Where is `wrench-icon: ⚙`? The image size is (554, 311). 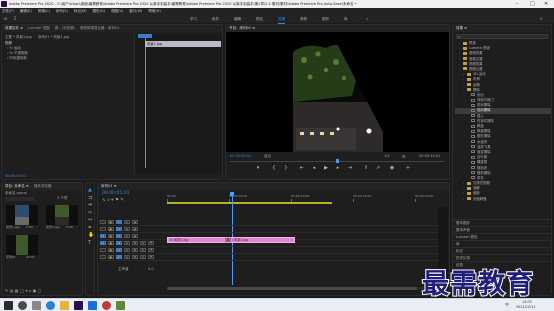
wrench-icon: ⚙ is located at coordinates (404, 156).